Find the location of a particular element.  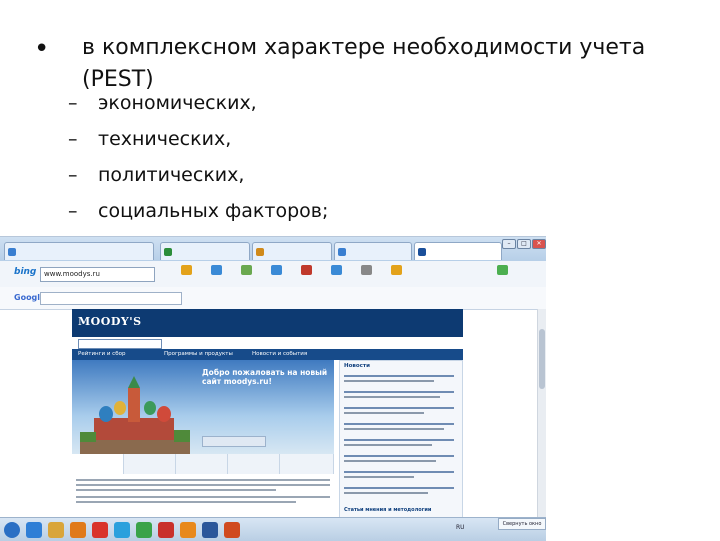

moodys-logo: MOODY'S is located at coordinates (110, 321).